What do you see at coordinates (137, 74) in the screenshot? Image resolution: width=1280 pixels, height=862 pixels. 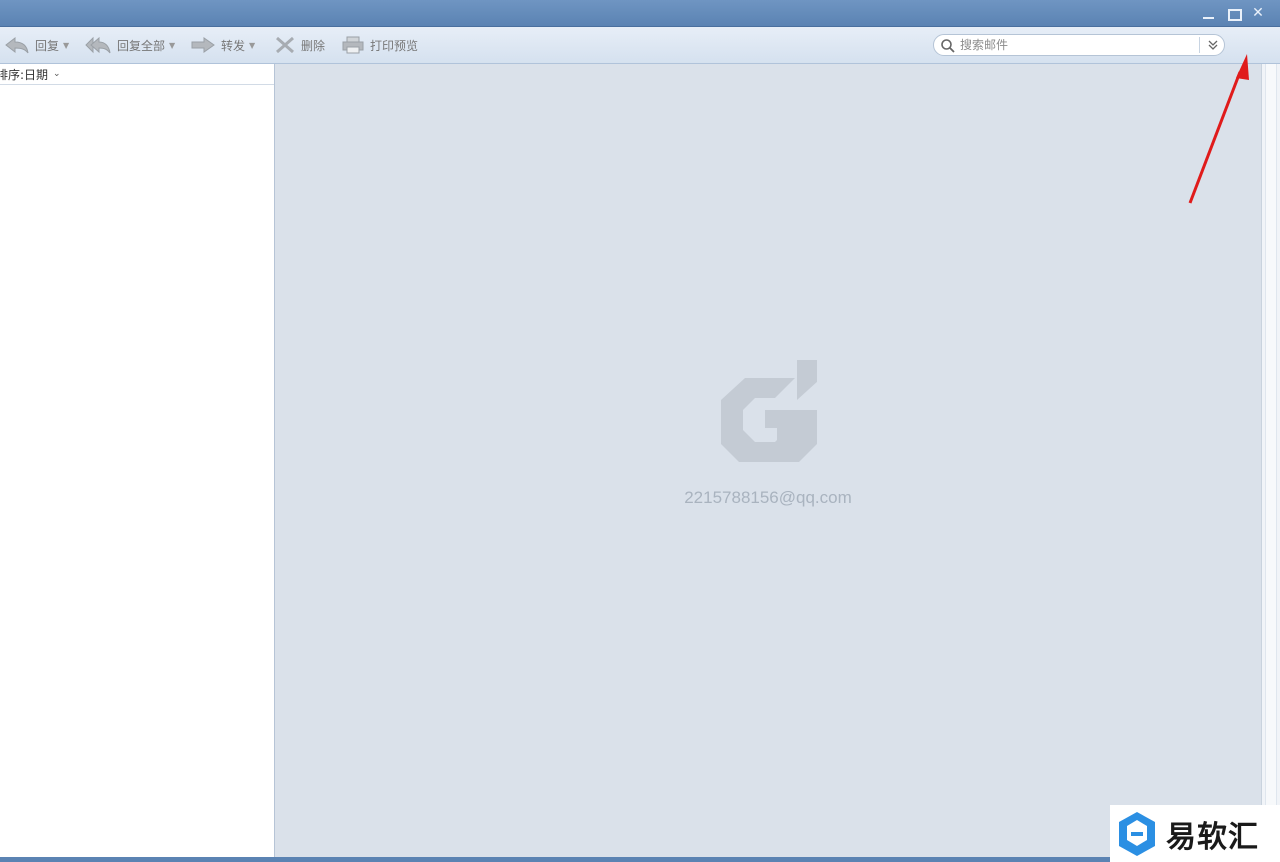 I see `sort-selector: 排序:日期 ⌄` at bounding box center [137, 74].